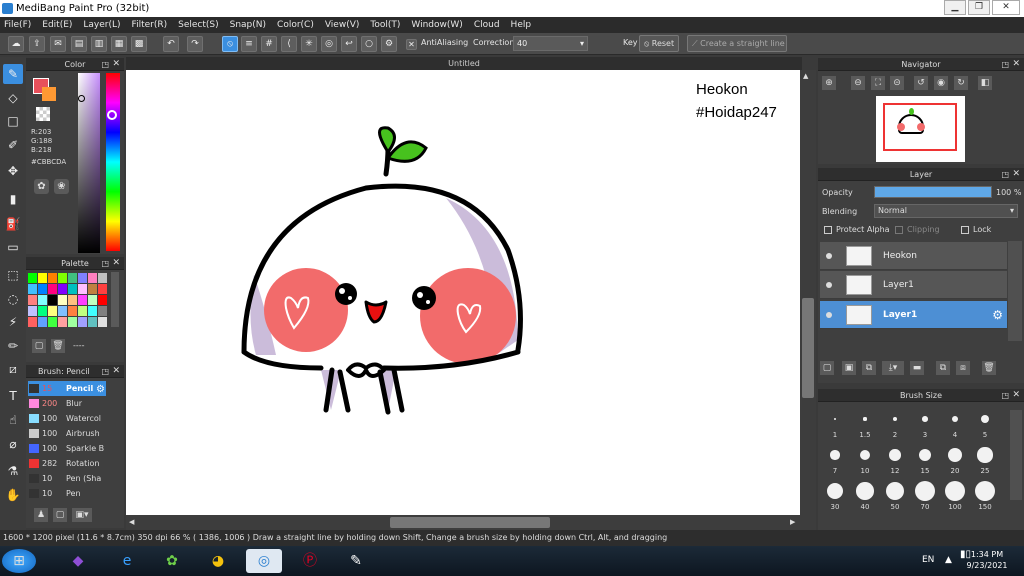  Describe the element at coordinates (264, 561) in the screenshot. I see `medibang-taskbar-icon: ◎` at that location.